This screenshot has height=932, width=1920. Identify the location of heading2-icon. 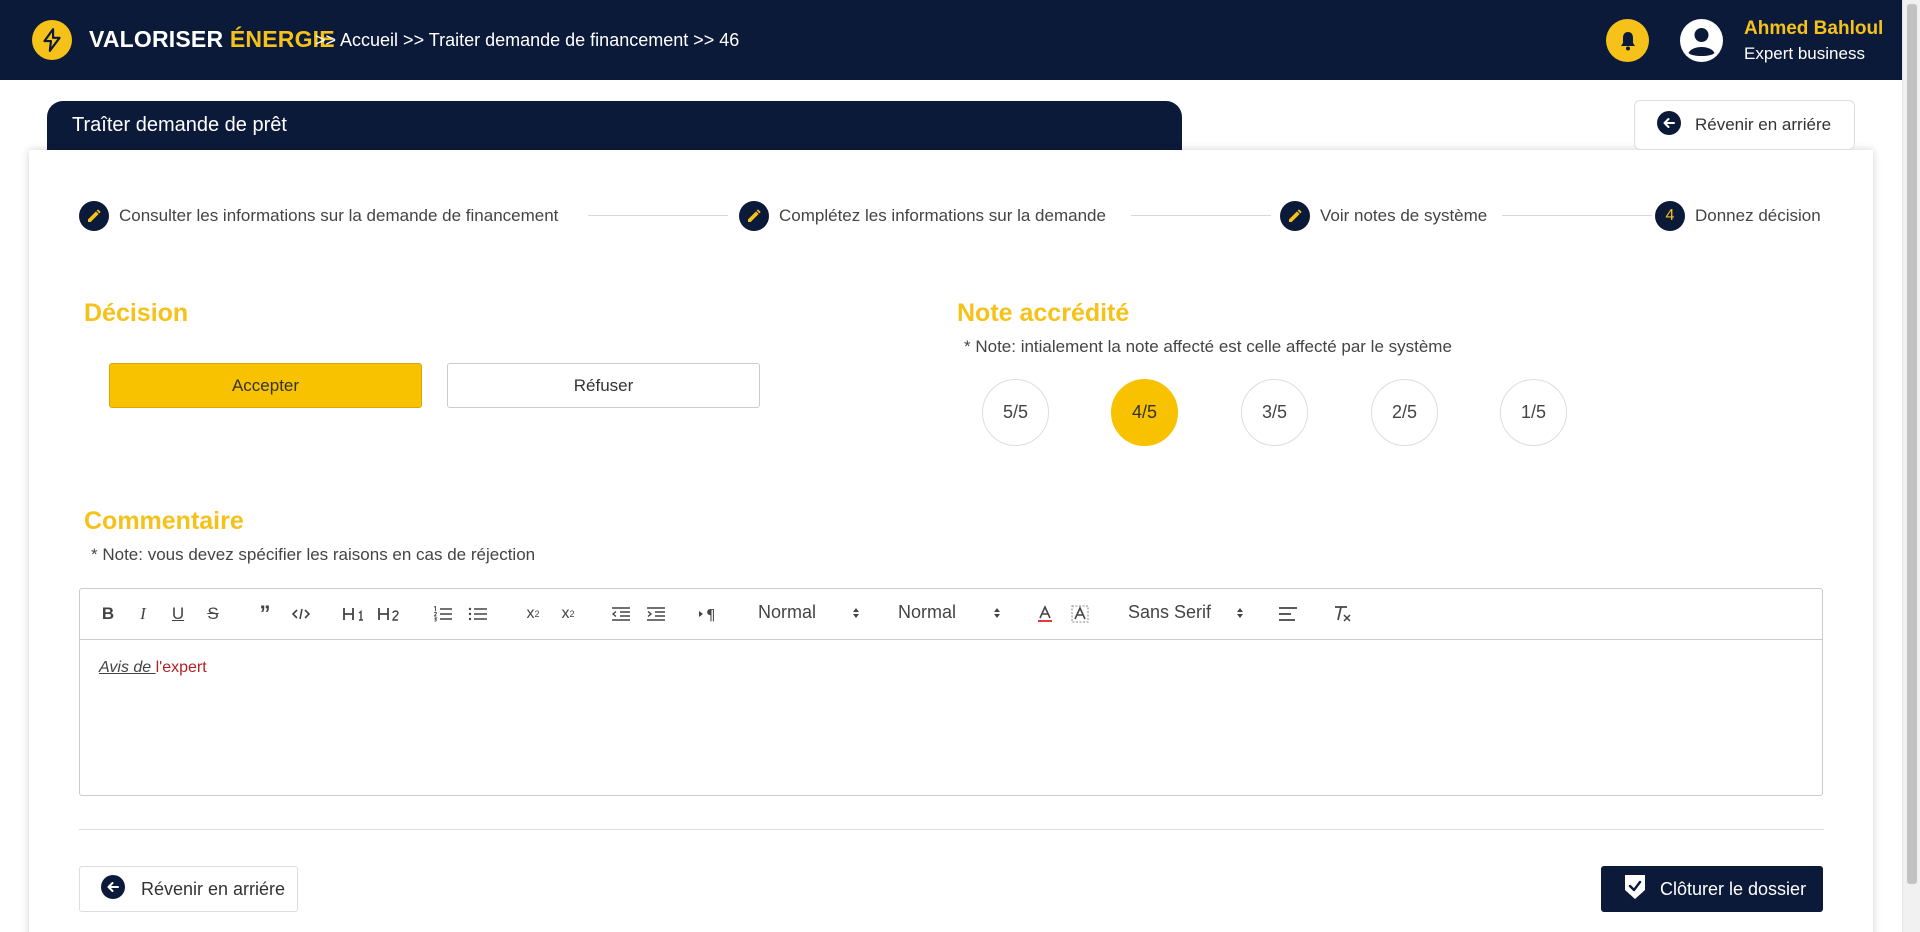
(390, 614).